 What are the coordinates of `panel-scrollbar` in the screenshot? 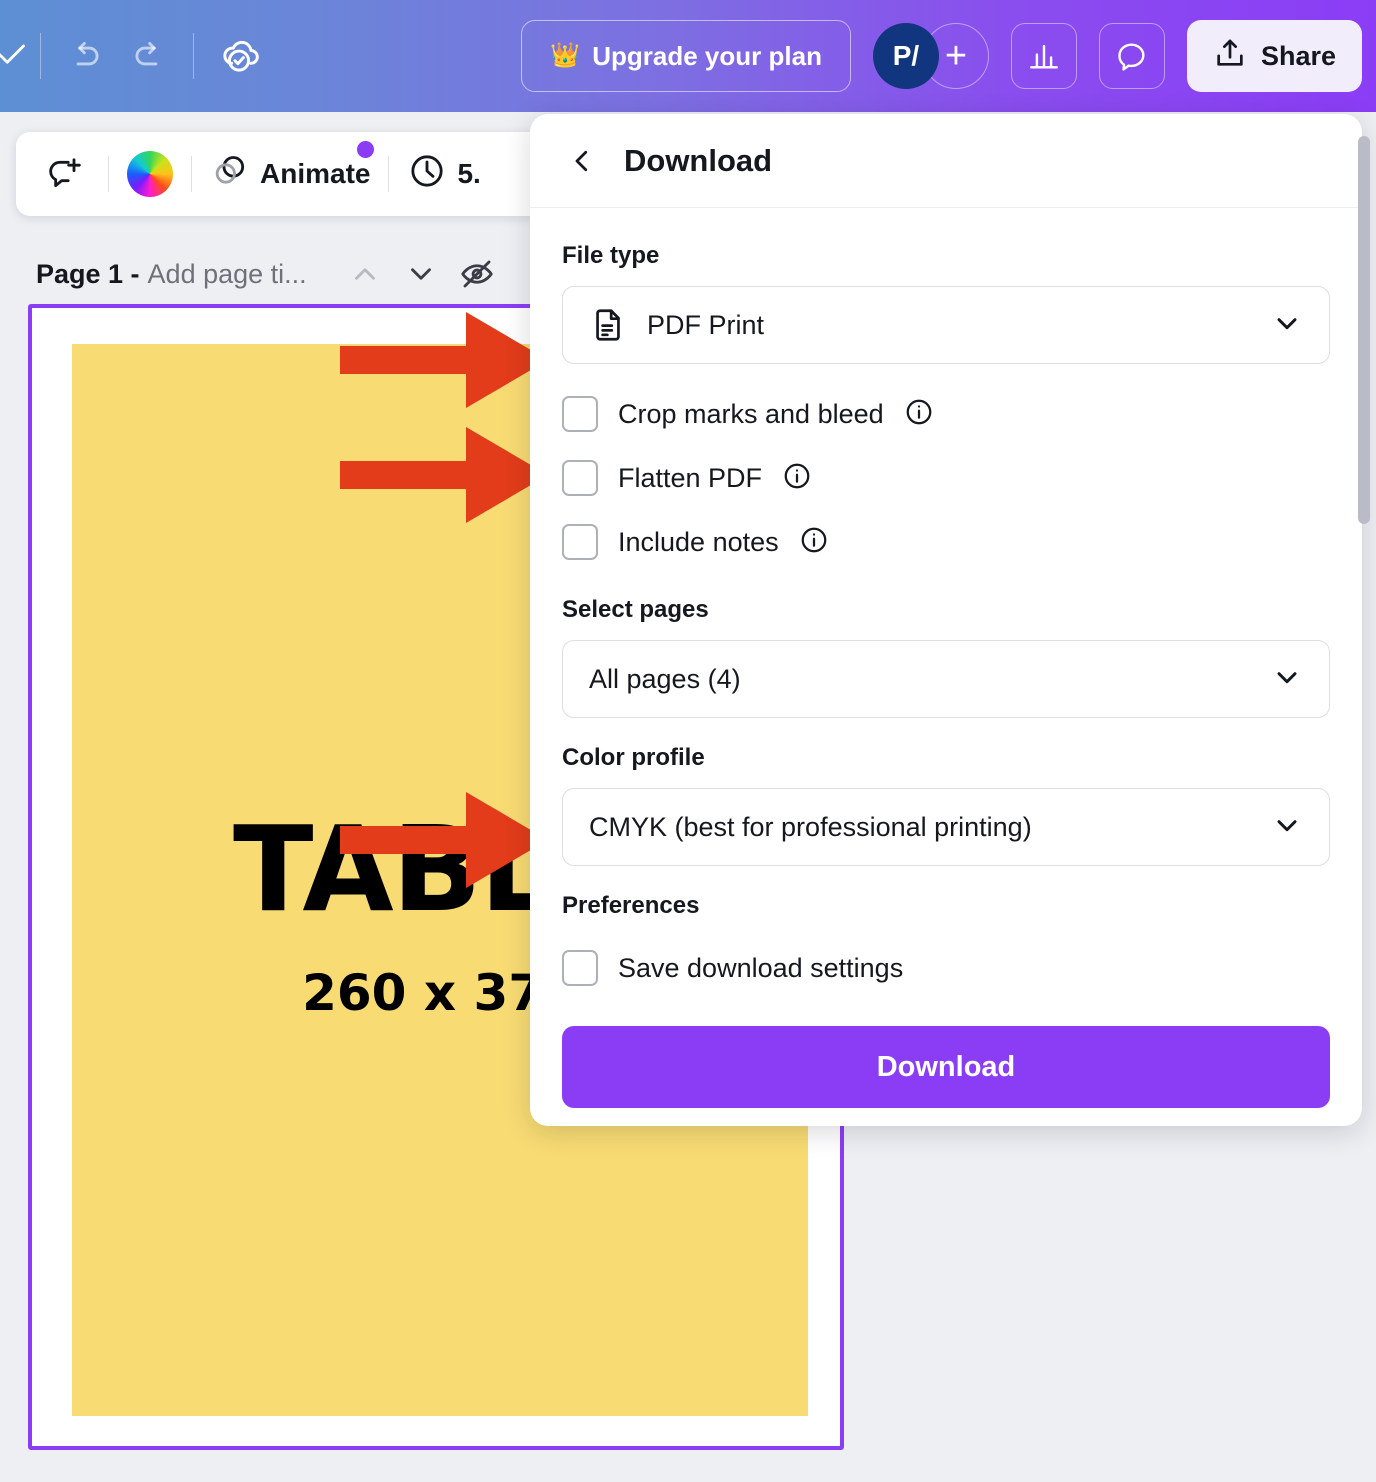 It's located at (1364, 330).